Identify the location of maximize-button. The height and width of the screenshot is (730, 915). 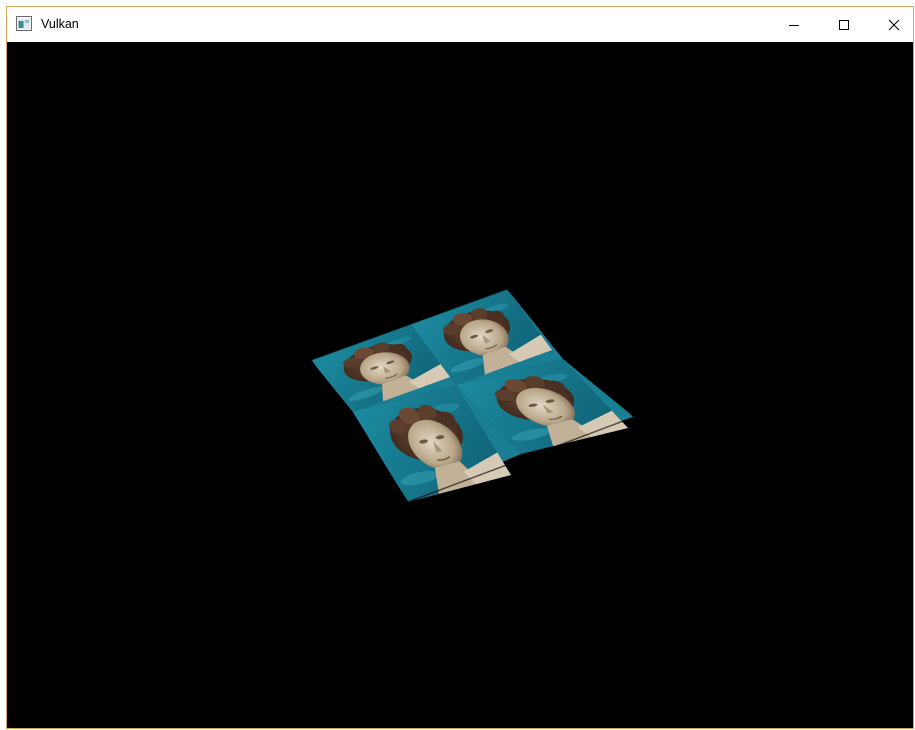
(844, 24).